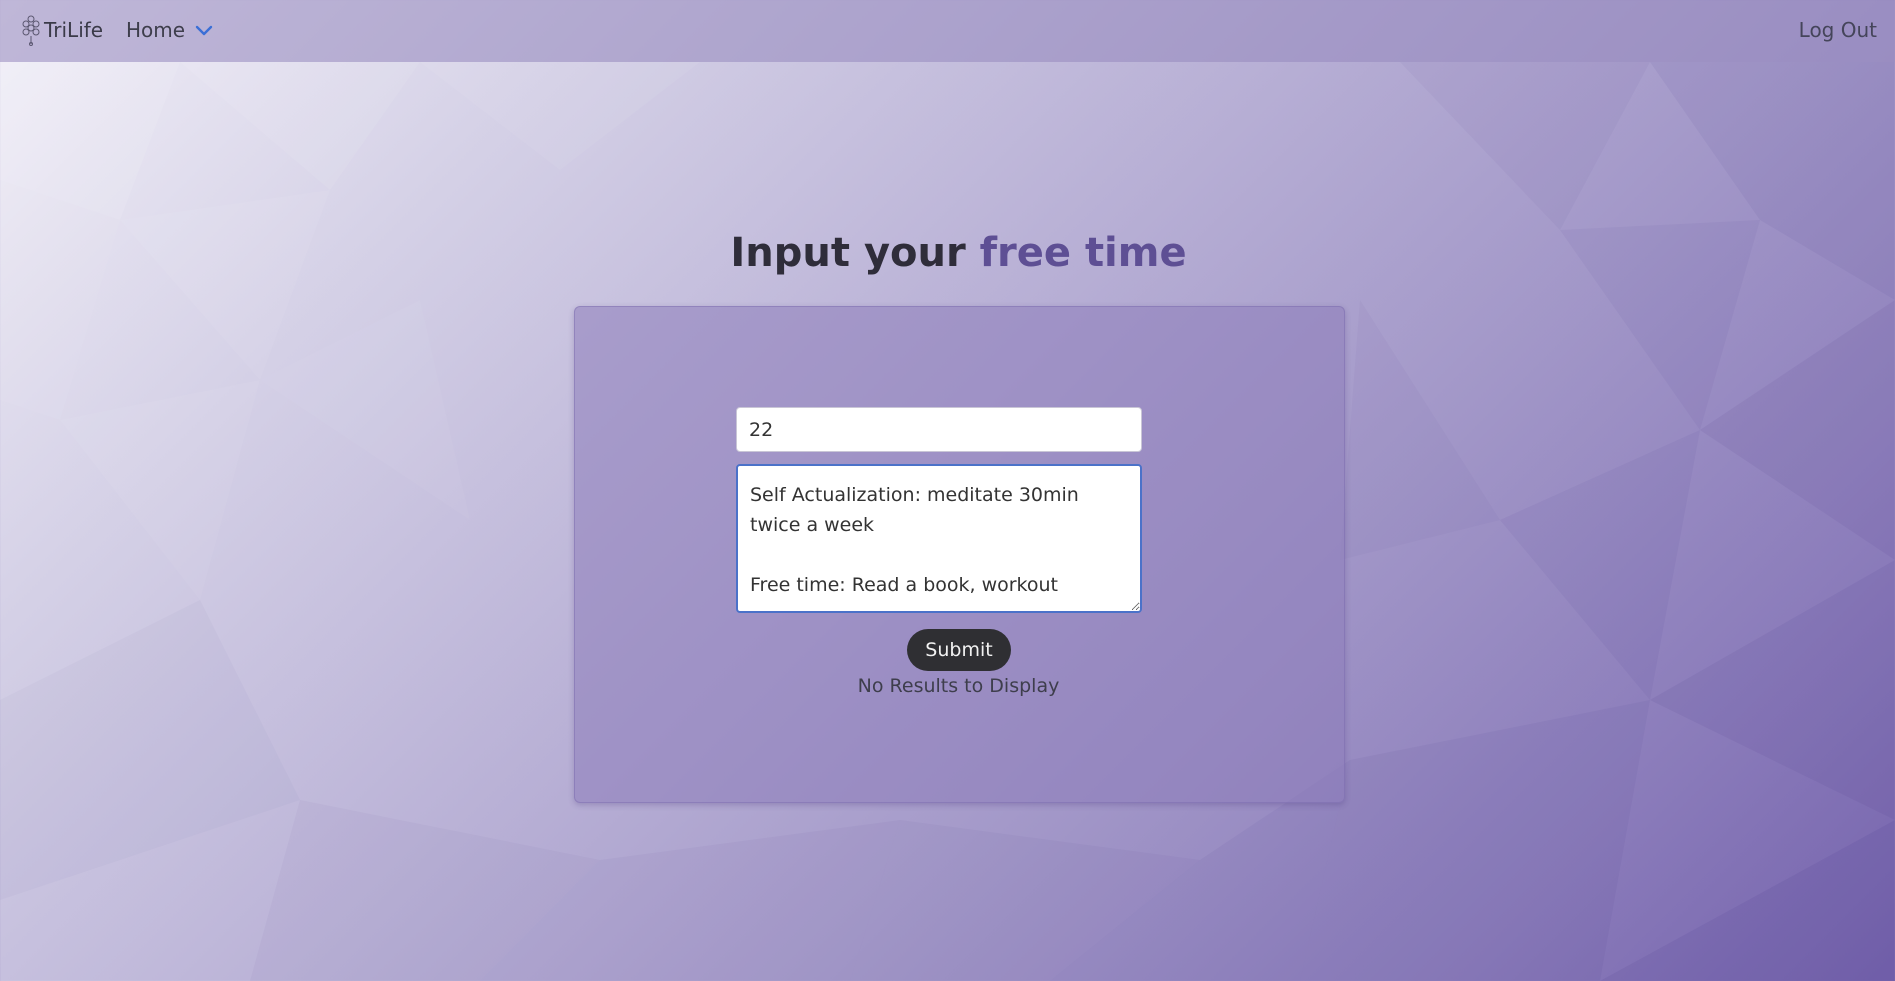 This screenshot has height=981, width=1895. I want to click on brand-name: TriLife, so click(74, 30).